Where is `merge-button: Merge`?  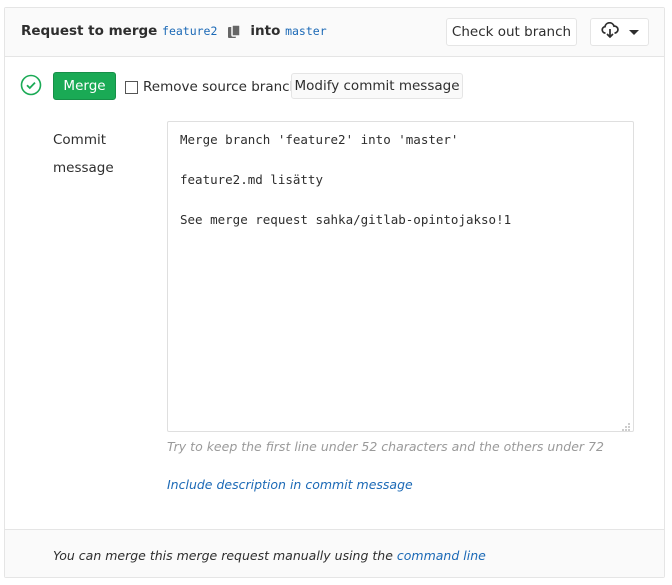 merge-button: Merge is located at coordinates (84, 86).